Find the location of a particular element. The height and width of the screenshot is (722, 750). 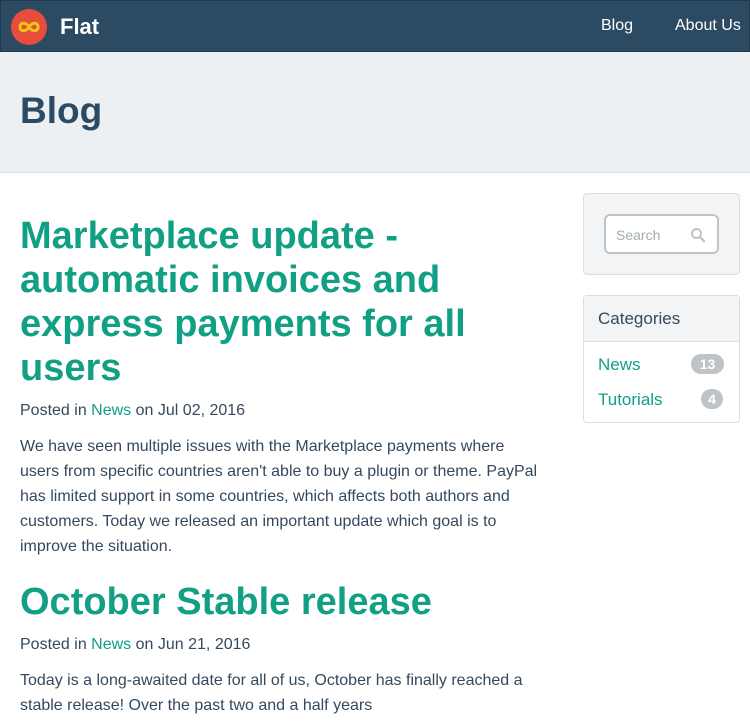

post-title: October Stable release is located at coordinates (280, 602).